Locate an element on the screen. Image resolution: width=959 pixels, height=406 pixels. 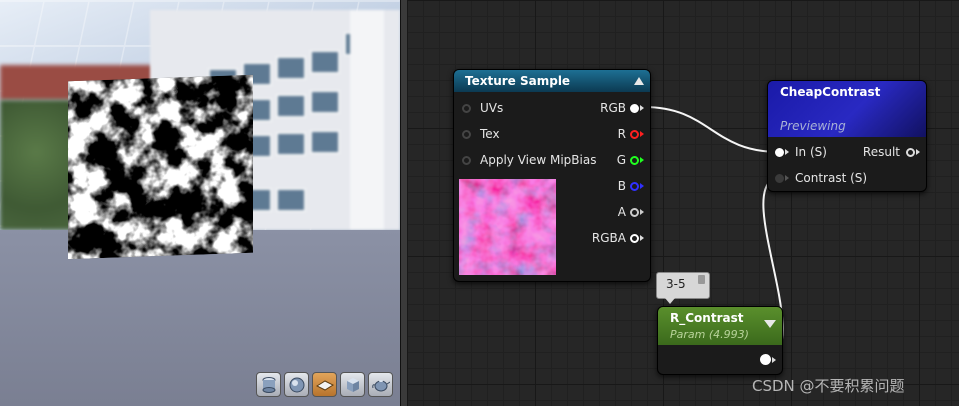
pin-label: Apply View MipBias is located at coordinates (538, 160).